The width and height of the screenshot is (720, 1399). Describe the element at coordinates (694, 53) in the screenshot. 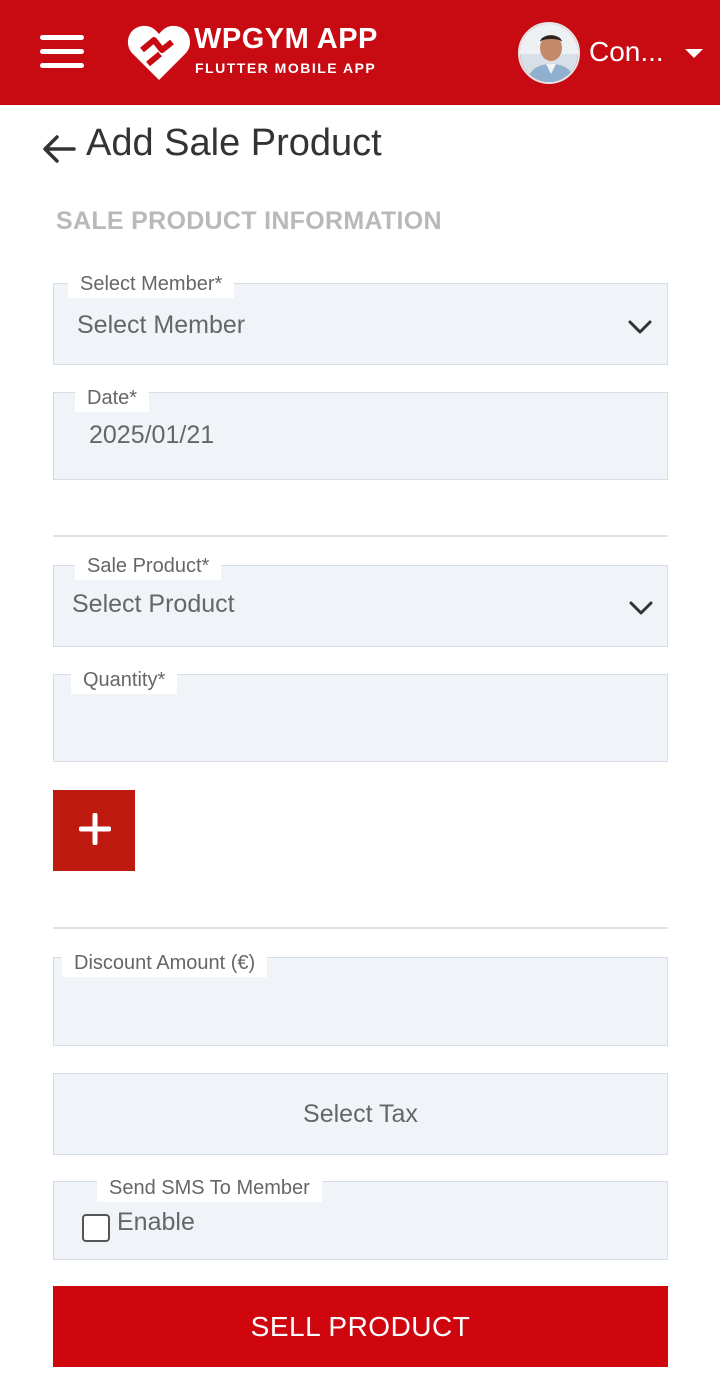

I see `caret-down-icon` at that location.